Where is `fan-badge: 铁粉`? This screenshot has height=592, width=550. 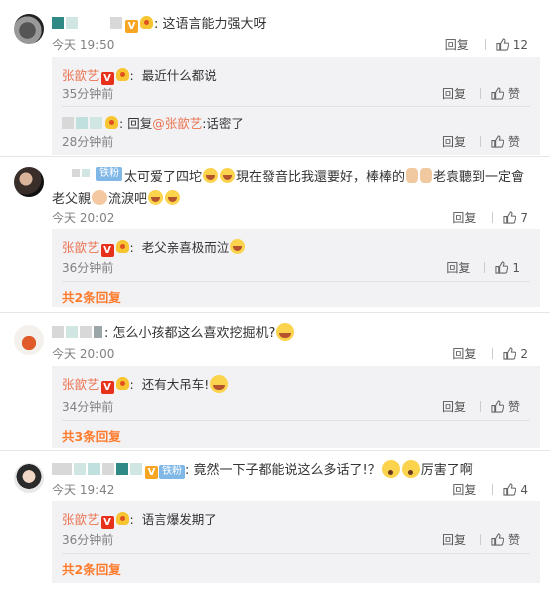 fan-badge: 铁粉 is located at coordinates (172, 472).